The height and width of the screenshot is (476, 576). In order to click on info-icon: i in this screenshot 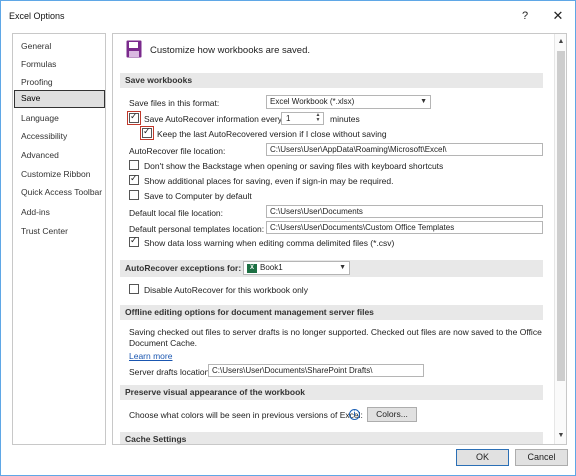, I will do `click(354, 414)`.